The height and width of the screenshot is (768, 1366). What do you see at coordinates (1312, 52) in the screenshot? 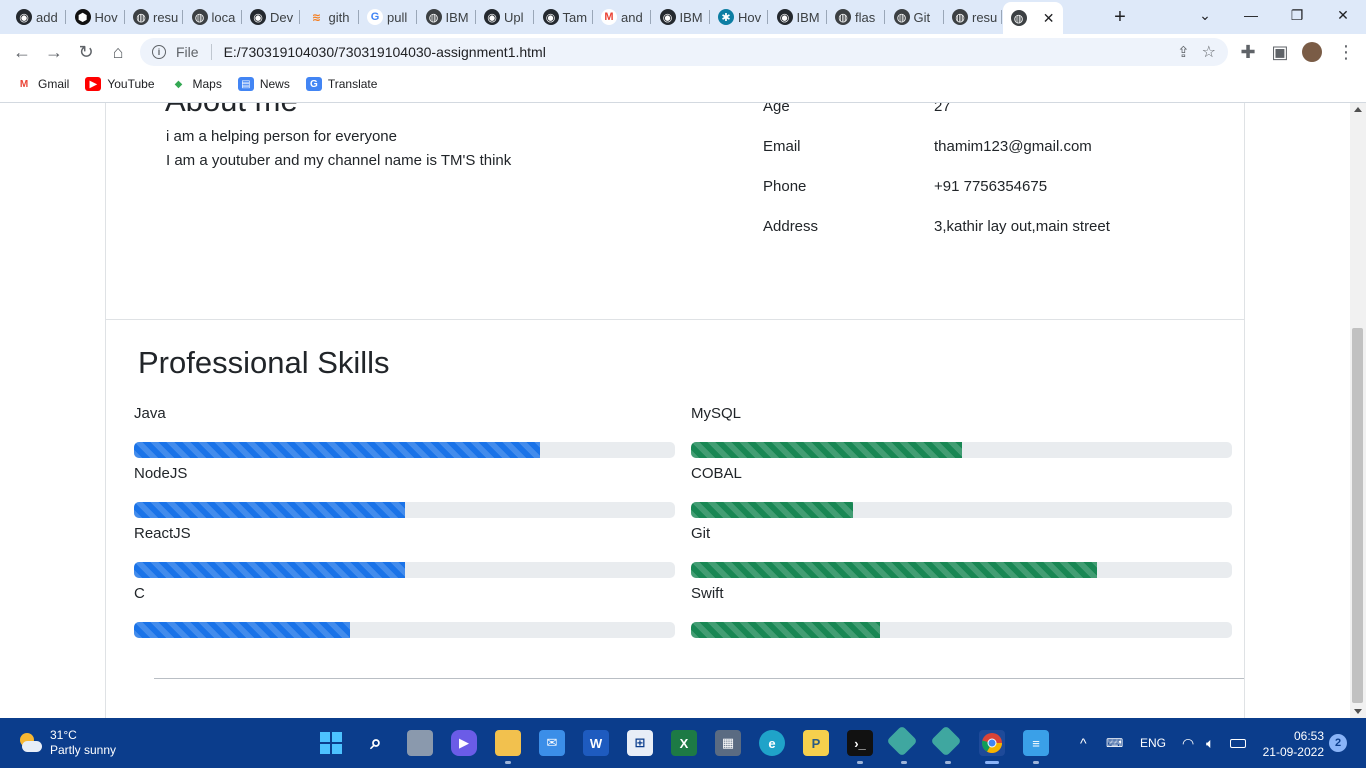
I see `avatar` at bounding box center [1312, 52].